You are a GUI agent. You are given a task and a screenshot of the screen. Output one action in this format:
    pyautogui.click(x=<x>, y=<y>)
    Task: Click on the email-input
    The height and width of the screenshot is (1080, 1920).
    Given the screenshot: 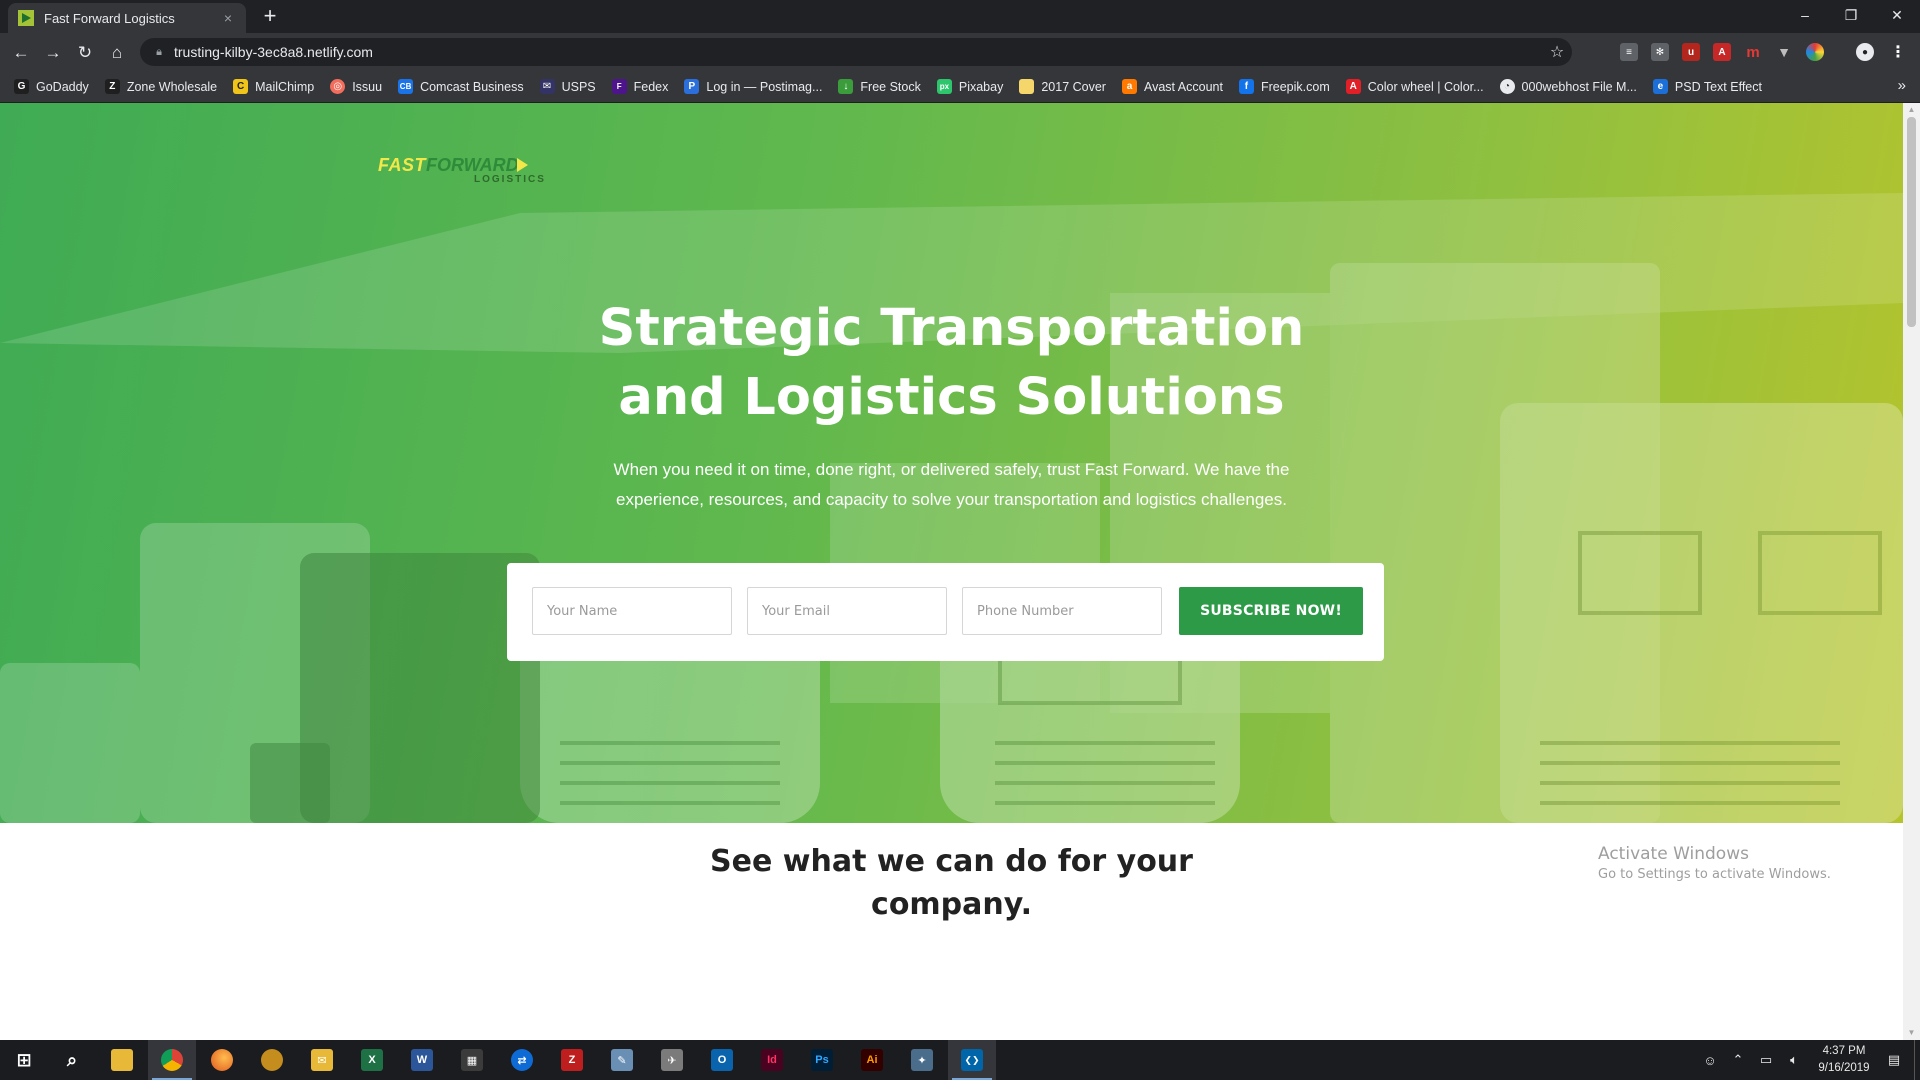 What is the action you would take?
    pyautogui.click(x=847, y=611)
    